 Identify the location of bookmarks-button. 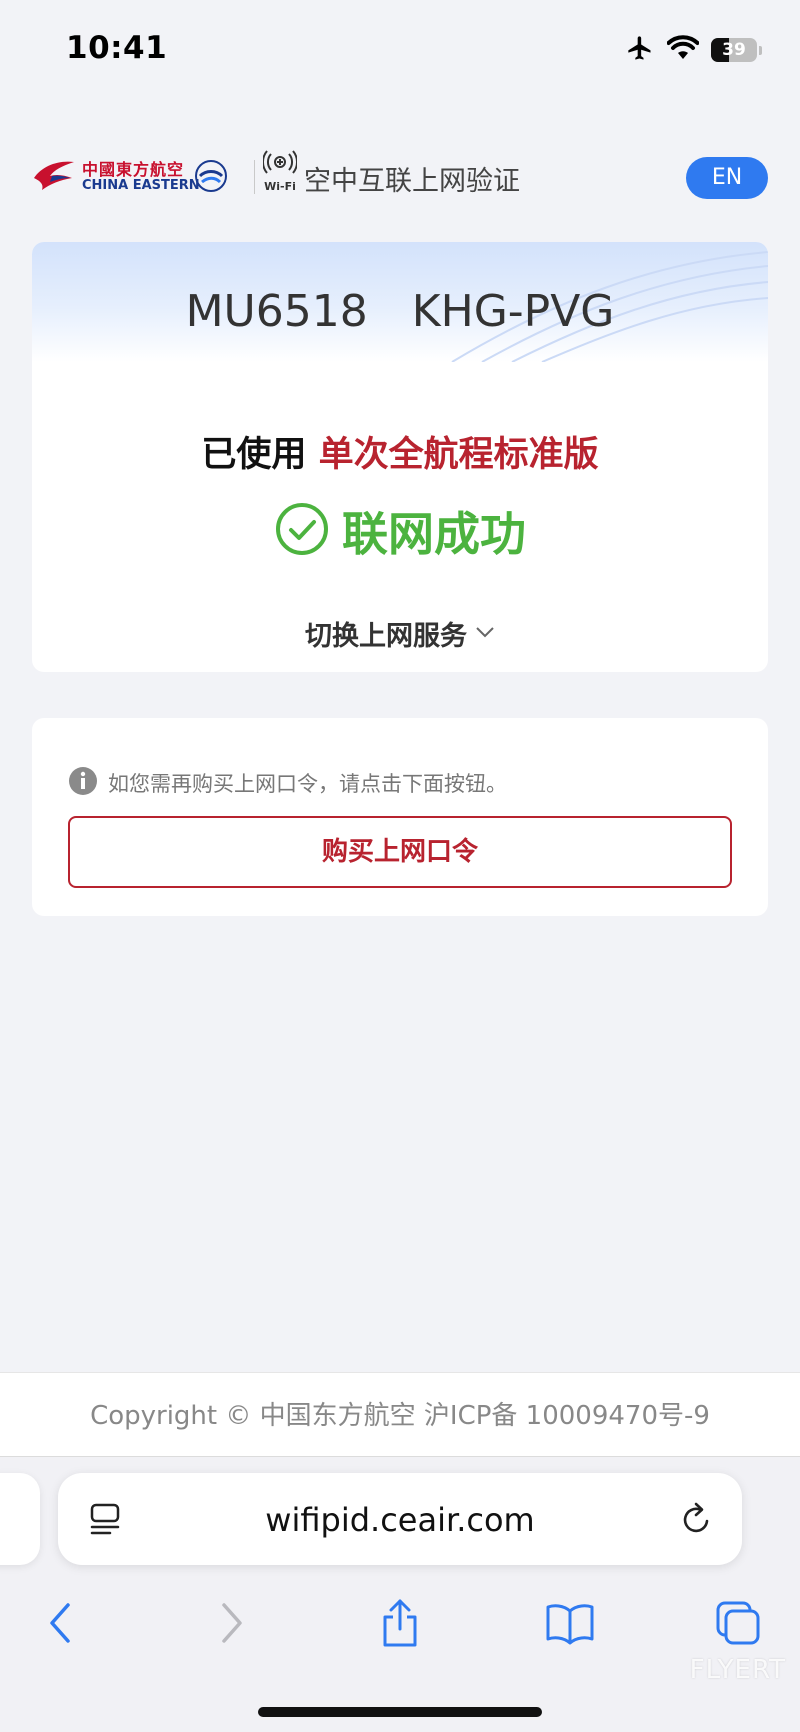
(570, 1625).